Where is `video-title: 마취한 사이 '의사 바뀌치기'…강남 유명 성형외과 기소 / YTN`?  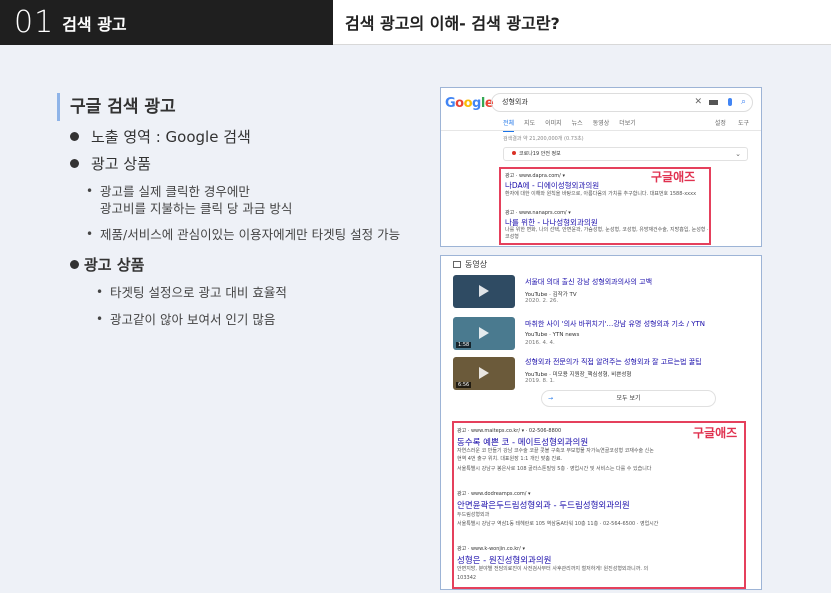 video-title: 마취한 사이 '의사 바뀌치기'…강남 유명 성형외과 기소 / YTN is located at coordinates (615, 324).